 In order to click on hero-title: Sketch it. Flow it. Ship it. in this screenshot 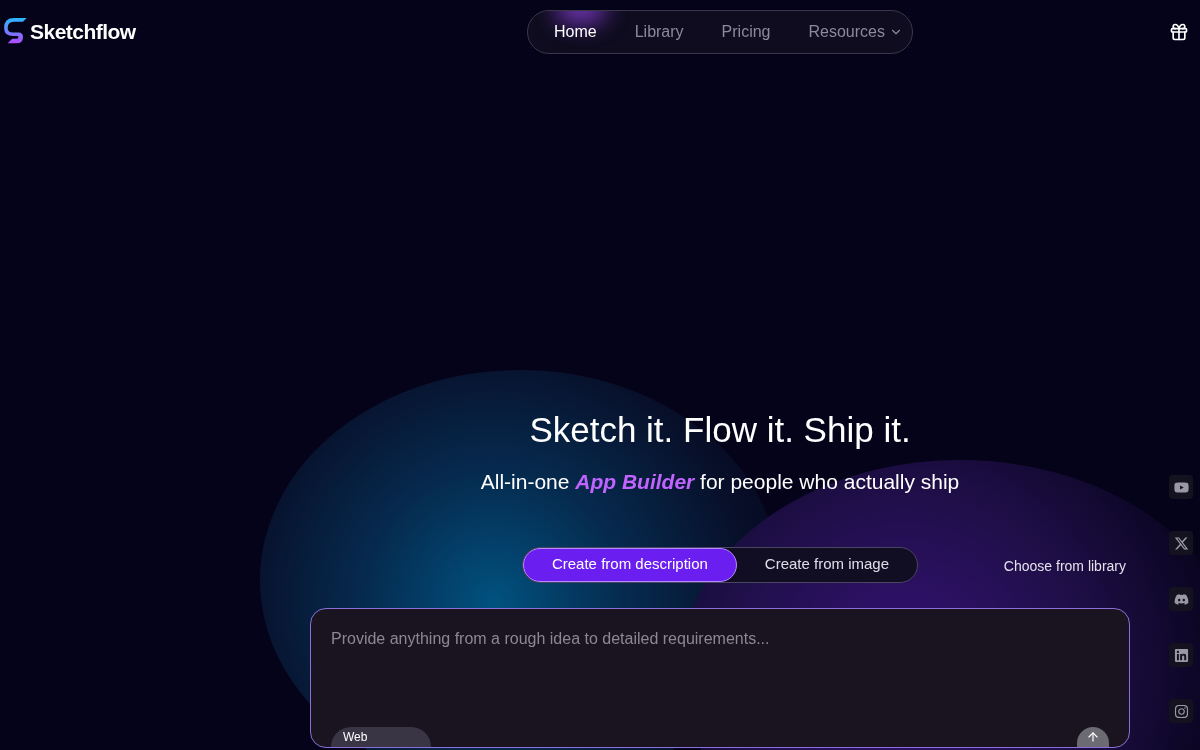, I will do `click(720, 430)`.